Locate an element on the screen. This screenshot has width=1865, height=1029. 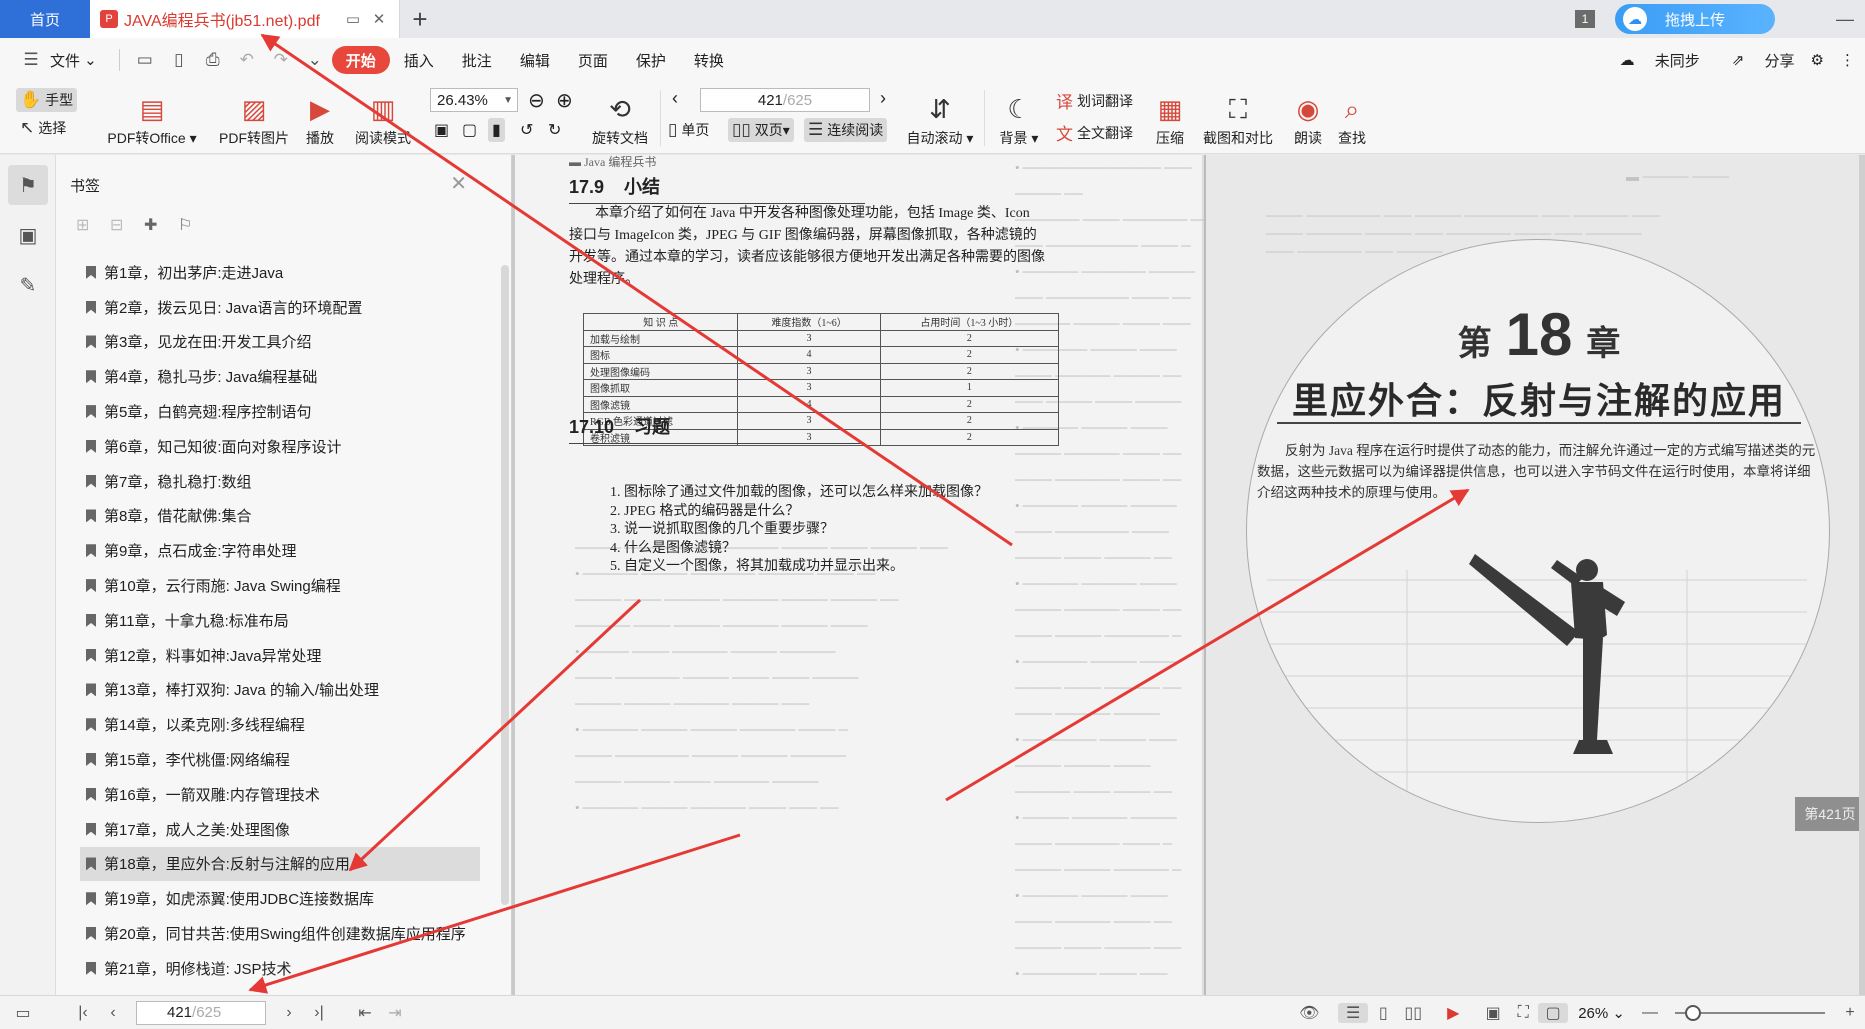
bookmark-item: 第21章，明修栈道: JSP技术 is located at coordinates (280, 968).